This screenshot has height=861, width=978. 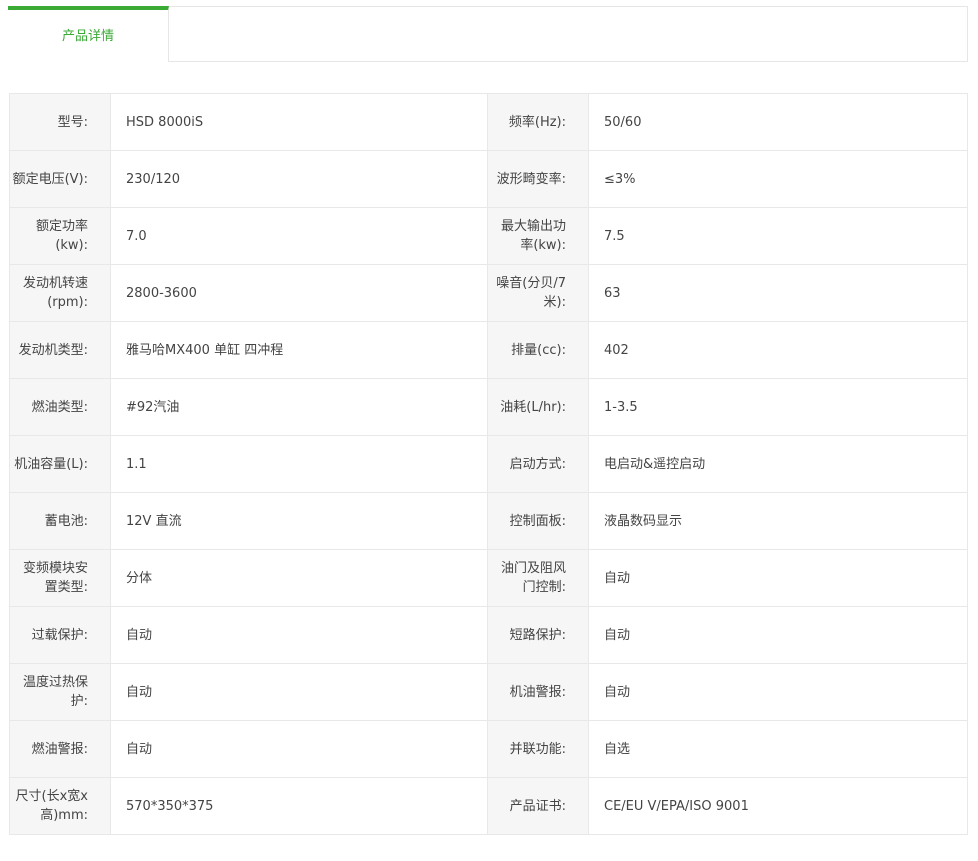 What do you see at coordinates (778, 293) in the screenshot?
I see `spec-value: 63` at bounding box center [778, 293].